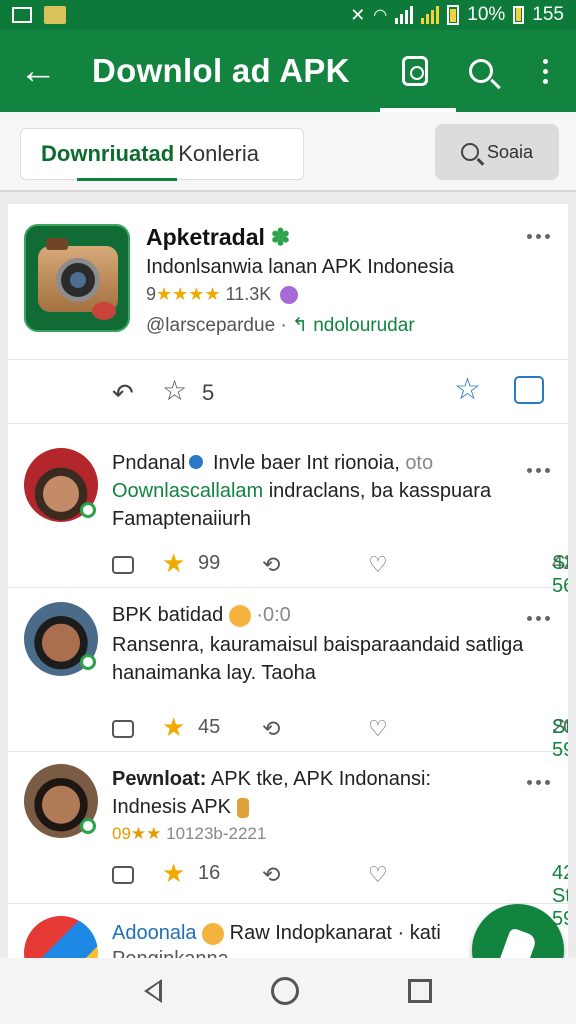 The width and height of the screenshot is (576, 1024). What do you see at coordinates (209, 563) in the screenshot?
I see `like-count: 99` at bounding box center [209, 563].